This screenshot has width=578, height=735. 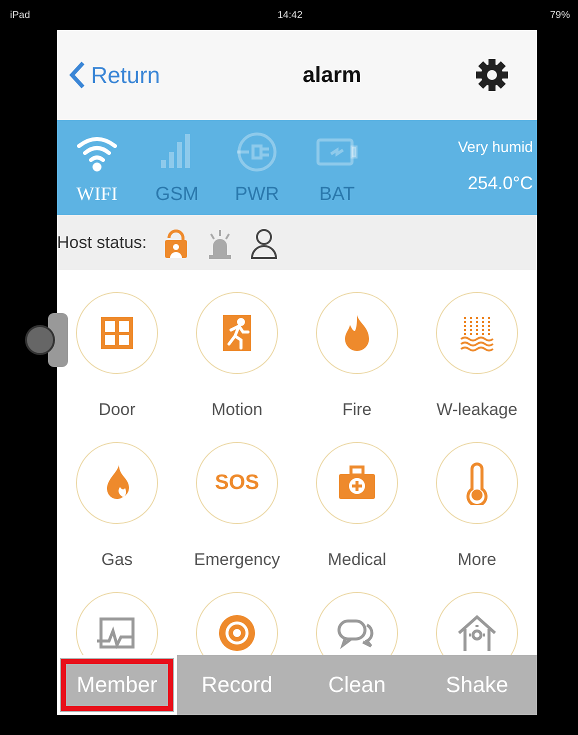 What do you see at coordinates (257, 195) in the screenshot?
I see `signal-label: PWR` at bounding box center [257, 195].